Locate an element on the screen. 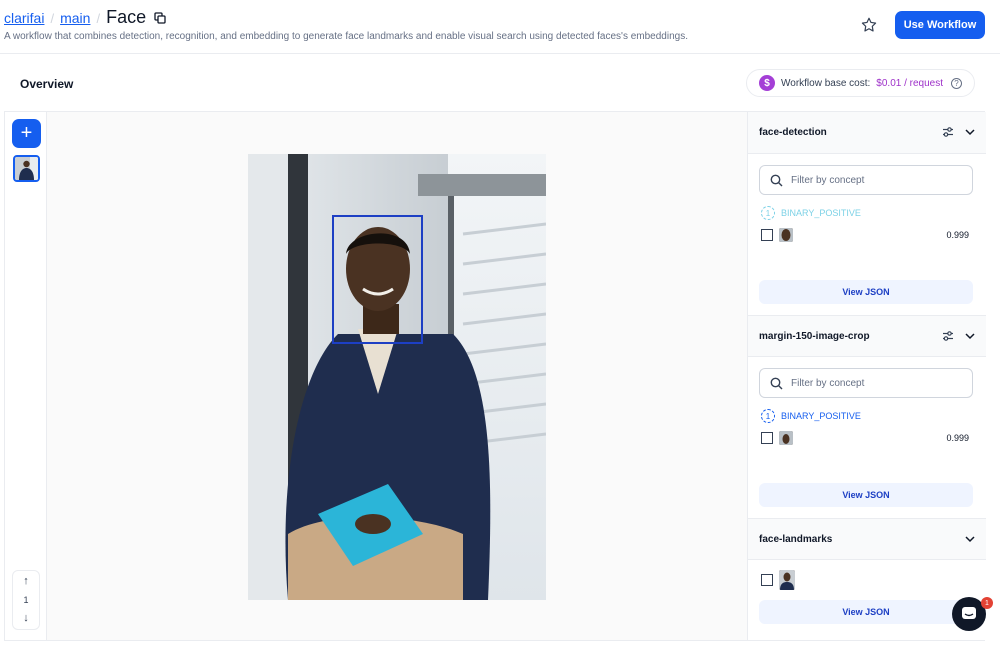  breadcrumb-app-link: main is located at coordinates (75, 18).